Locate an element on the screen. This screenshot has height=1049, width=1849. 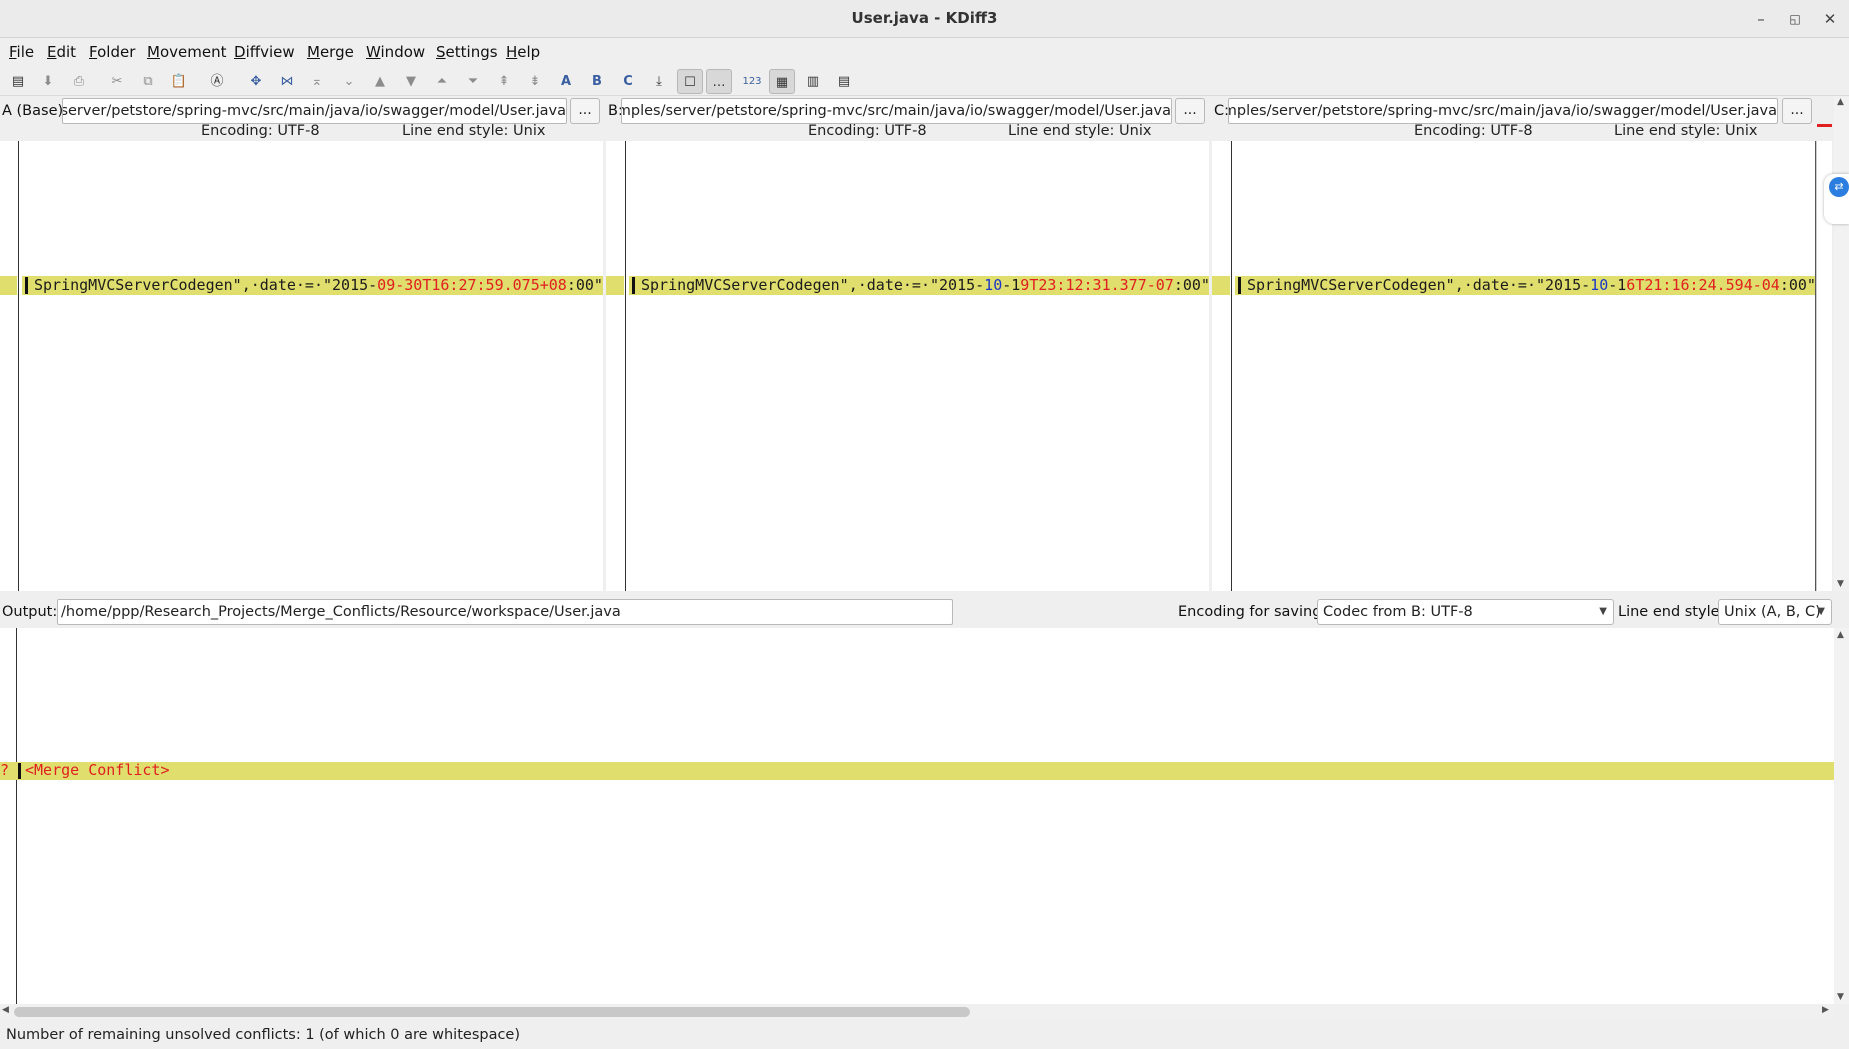
next-conflict-icon: ⏷ is located at coordinates (473, 81).